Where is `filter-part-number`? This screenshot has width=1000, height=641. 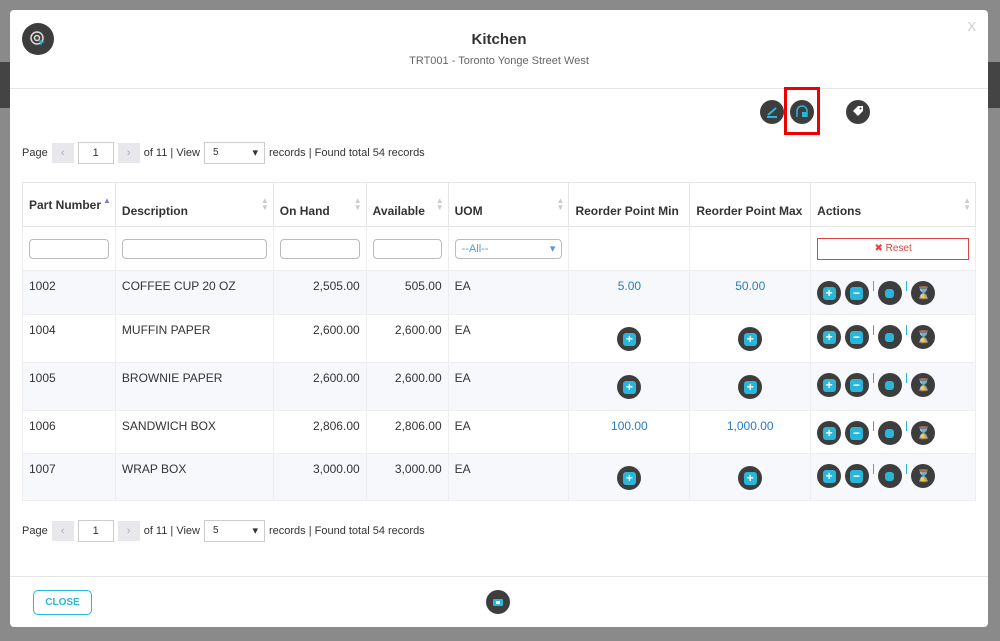
filter-part-number is located at coordinates (69, 248).